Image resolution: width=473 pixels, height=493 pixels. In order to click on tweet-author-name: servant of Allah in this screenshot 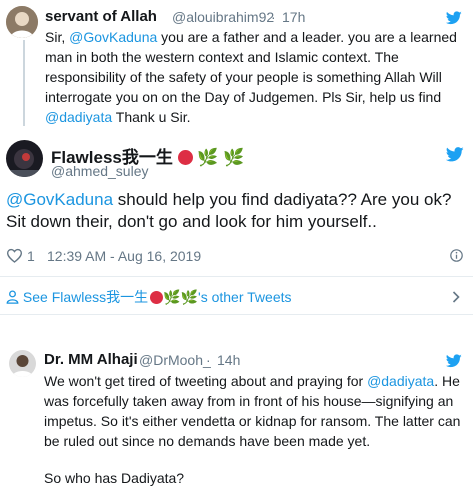, I will do `click(101, 16)`.